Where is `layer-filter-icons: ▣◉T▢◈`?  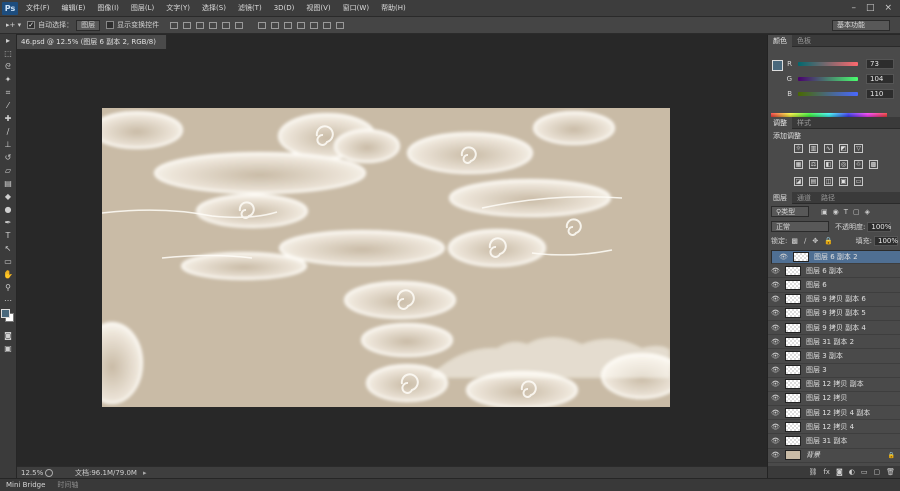
layer-filter-icons: ▣◉T▢◈ is located at coordinates (848, 212).